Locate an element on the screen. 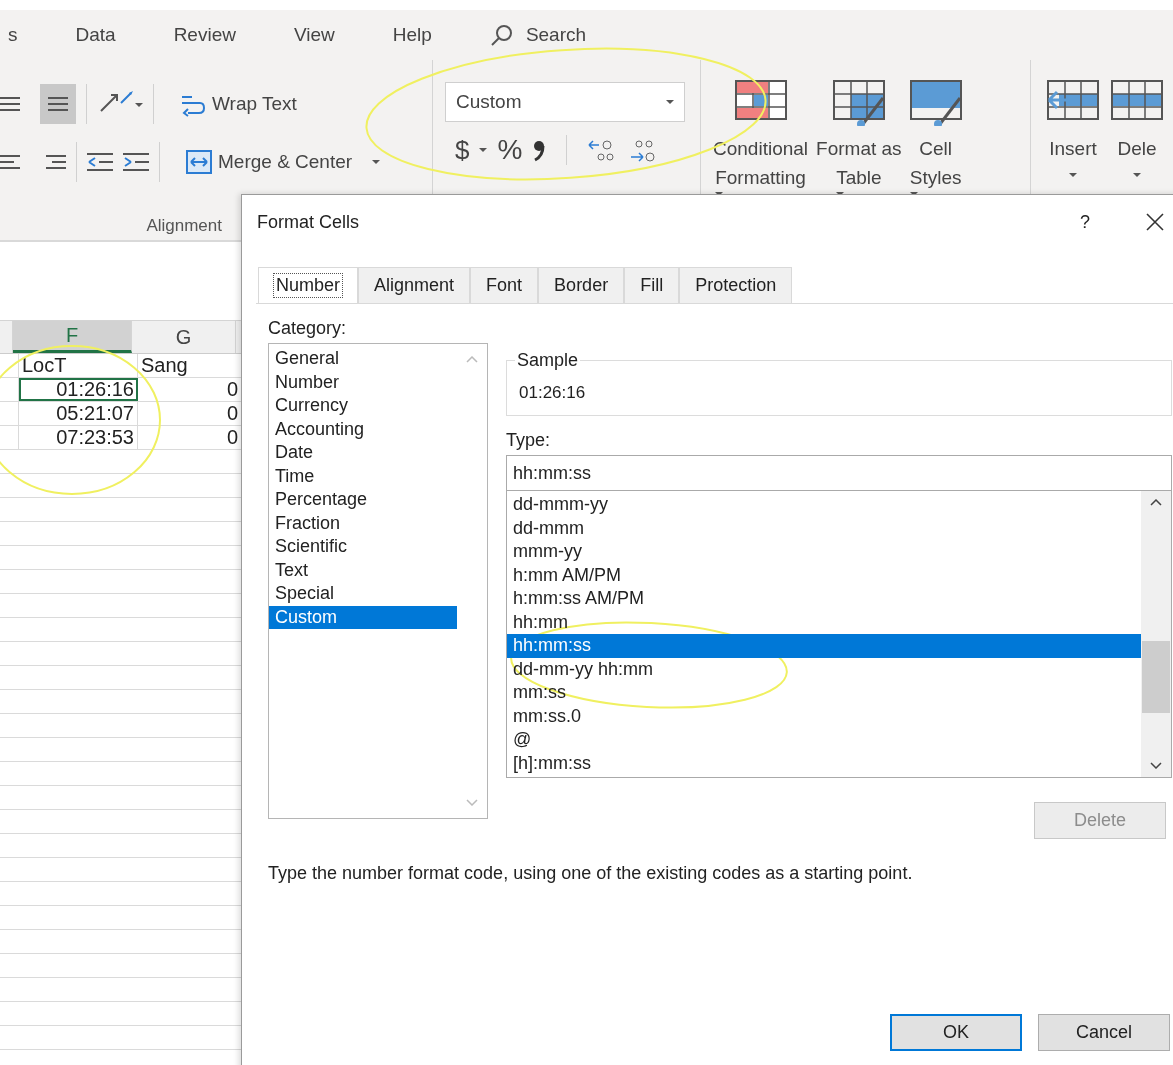 This screenshot has width=1173, height=1065. list-item: hh:mm:ss is located at coordinates (824, 646).